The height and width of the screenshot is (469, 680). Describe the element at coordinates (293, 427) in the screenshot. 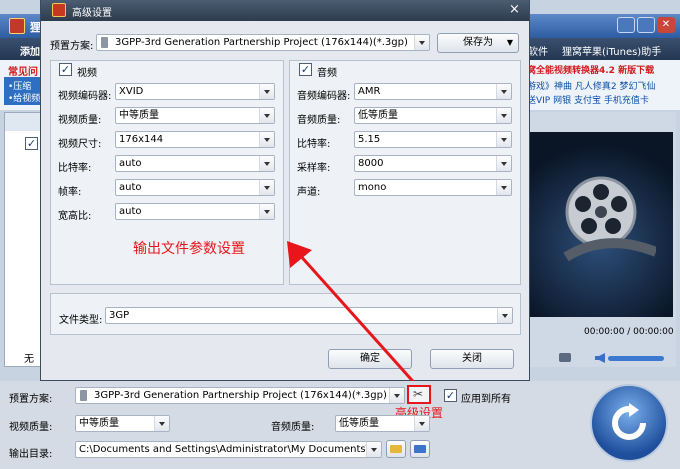

I see `bottom-audio-quality-label: 音频质量:` at that location.